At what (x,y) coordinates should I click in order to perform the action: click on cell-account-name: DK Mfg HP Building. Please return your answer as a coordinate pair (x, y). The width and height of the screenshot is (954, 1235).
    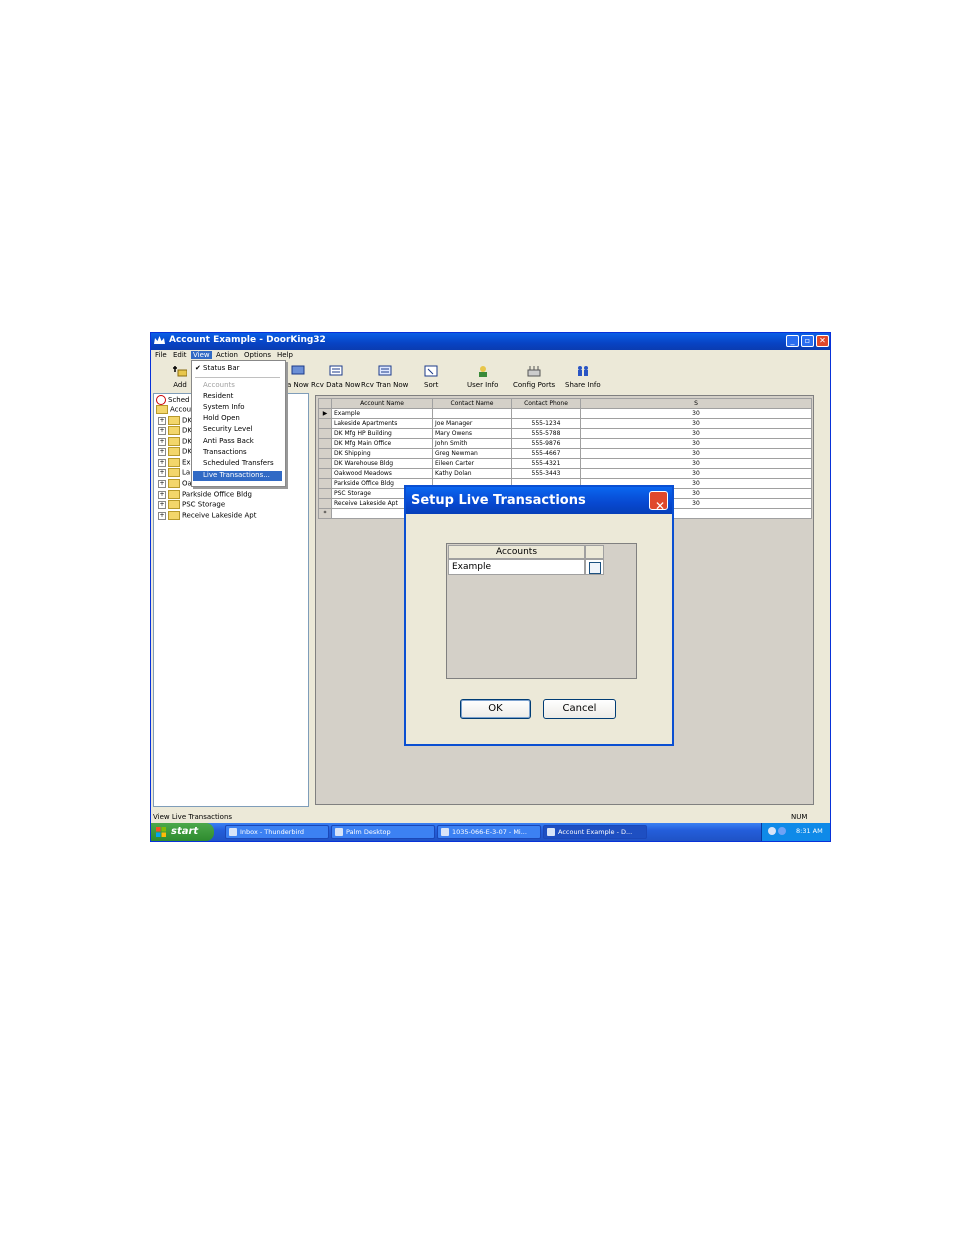
    Looking at the image, I should click on (382, 433).